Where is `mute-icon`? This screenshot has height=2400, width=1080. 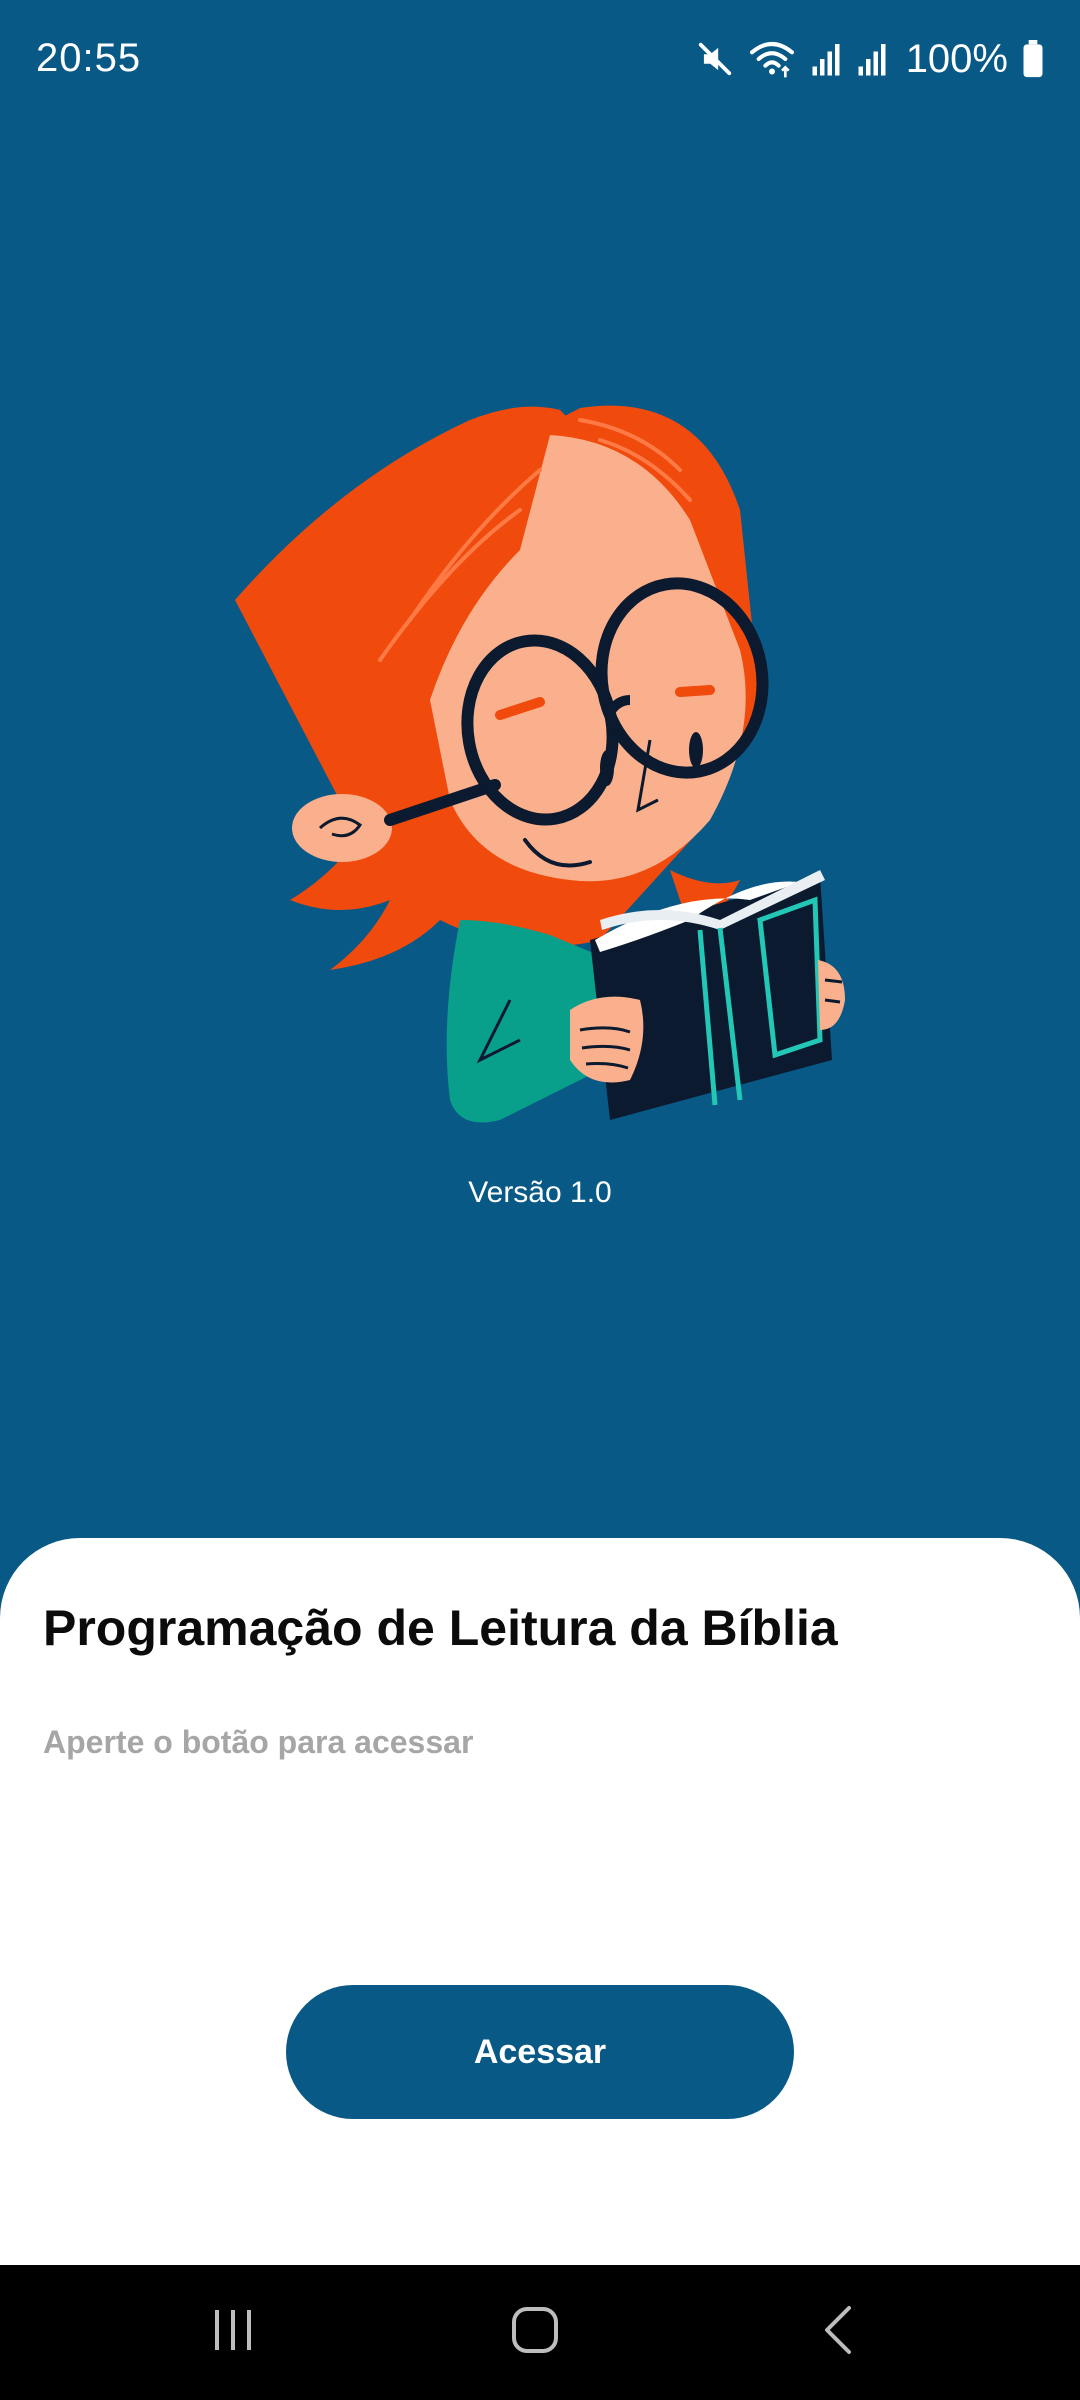
mute-icon is located at coordinates (715, 59).